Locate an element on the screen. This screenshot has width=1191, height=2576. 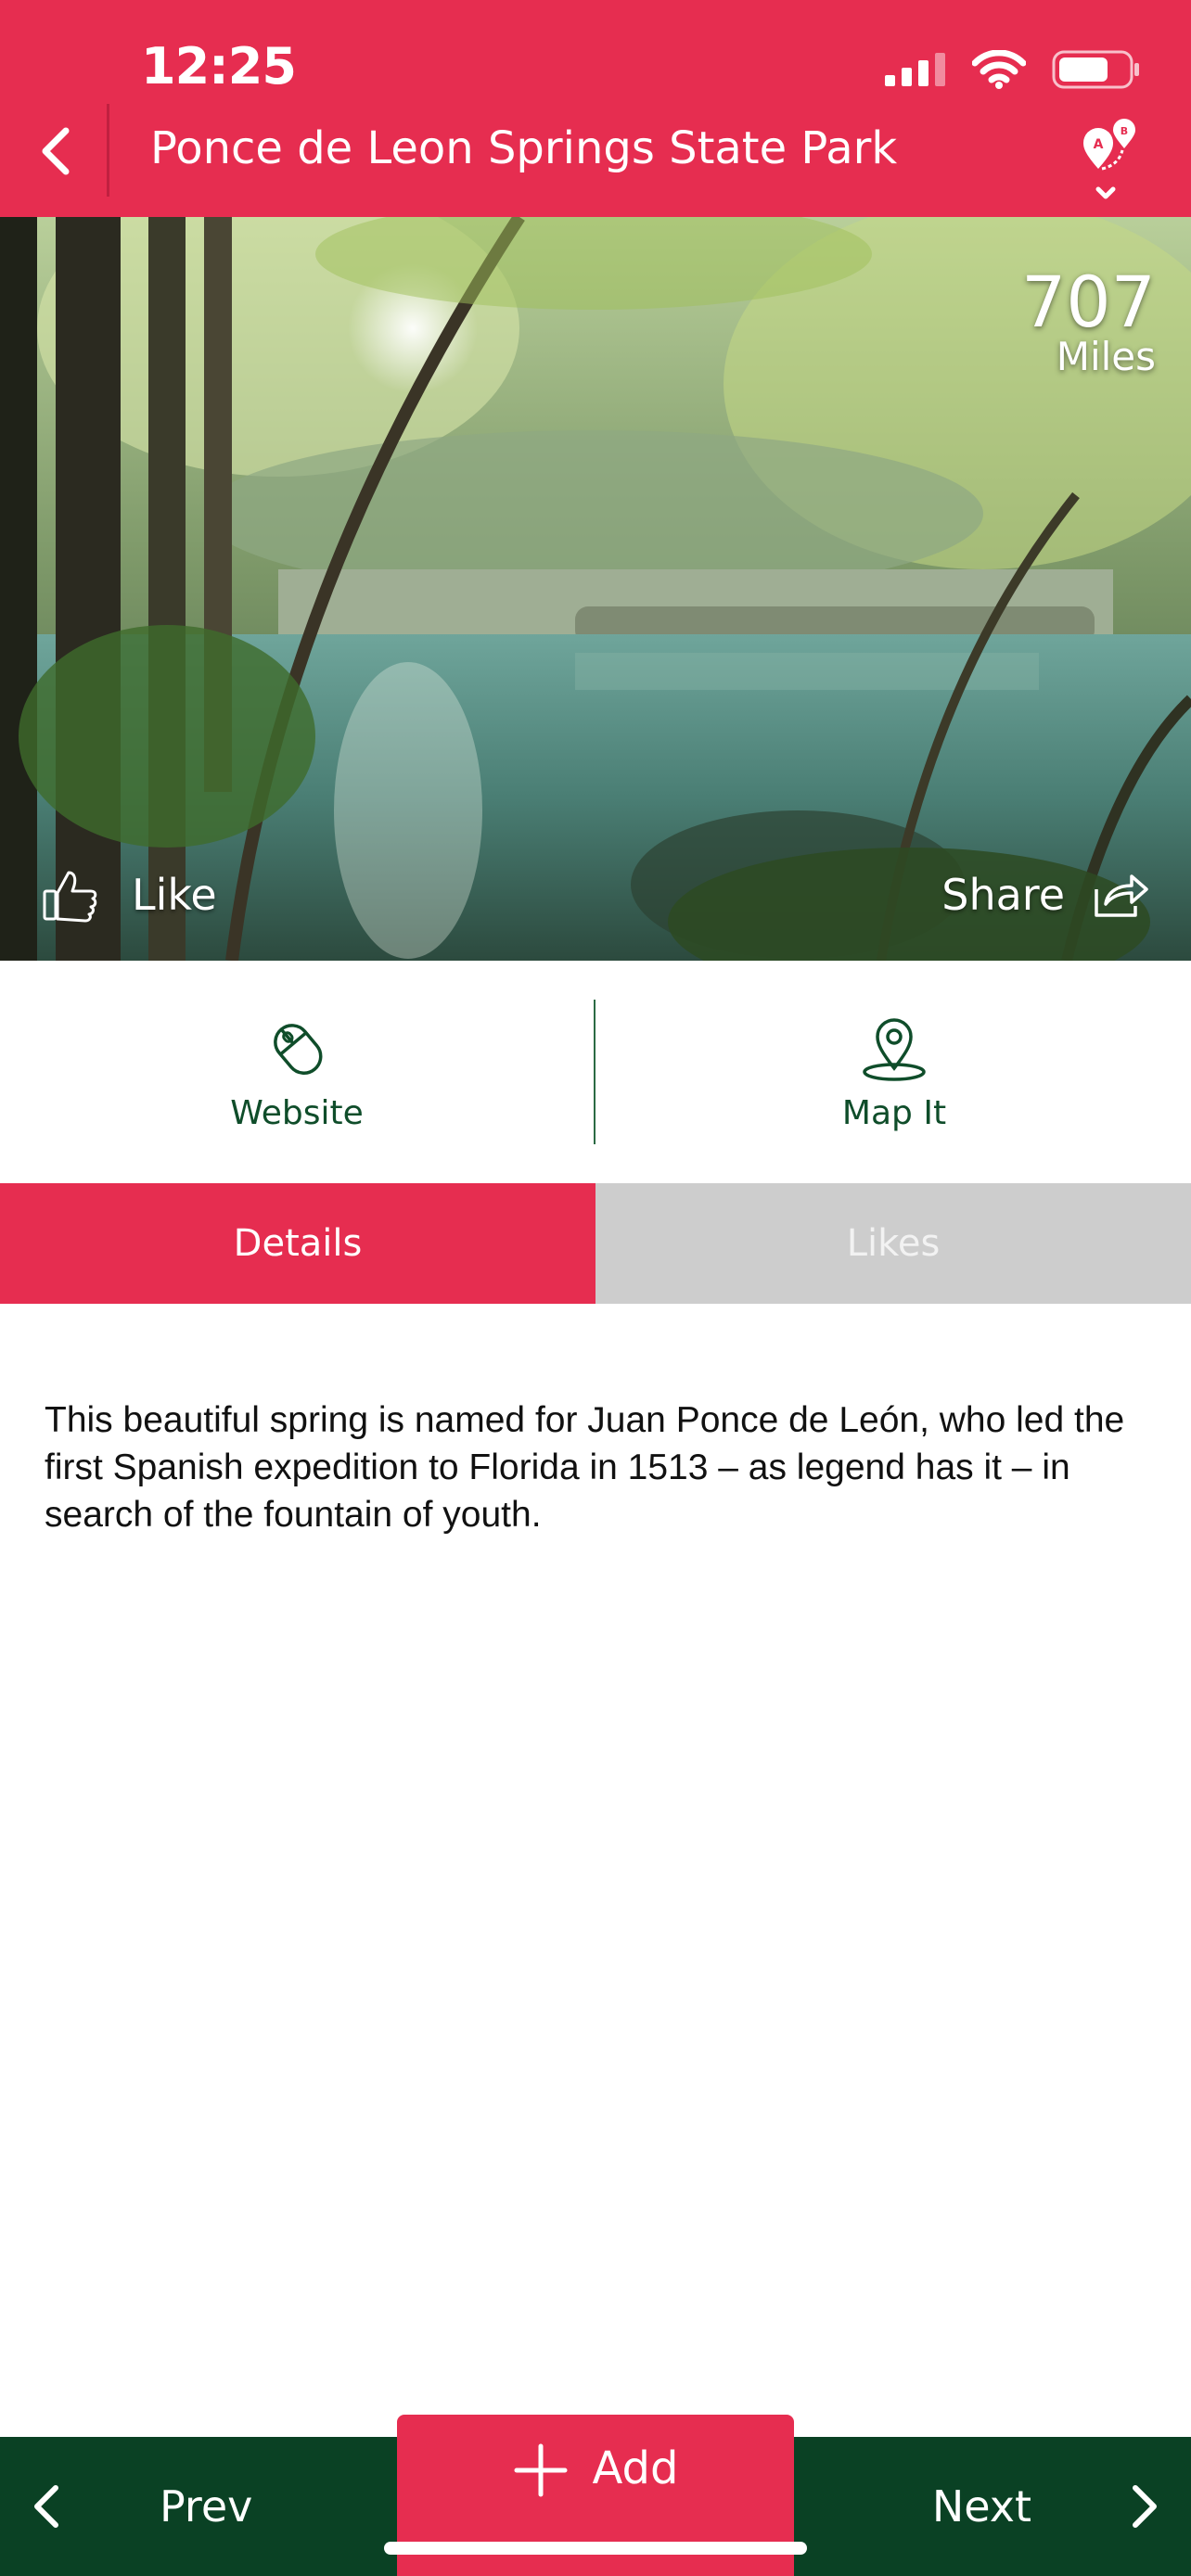
add-label: Add is located at coordinates (636, 2468).